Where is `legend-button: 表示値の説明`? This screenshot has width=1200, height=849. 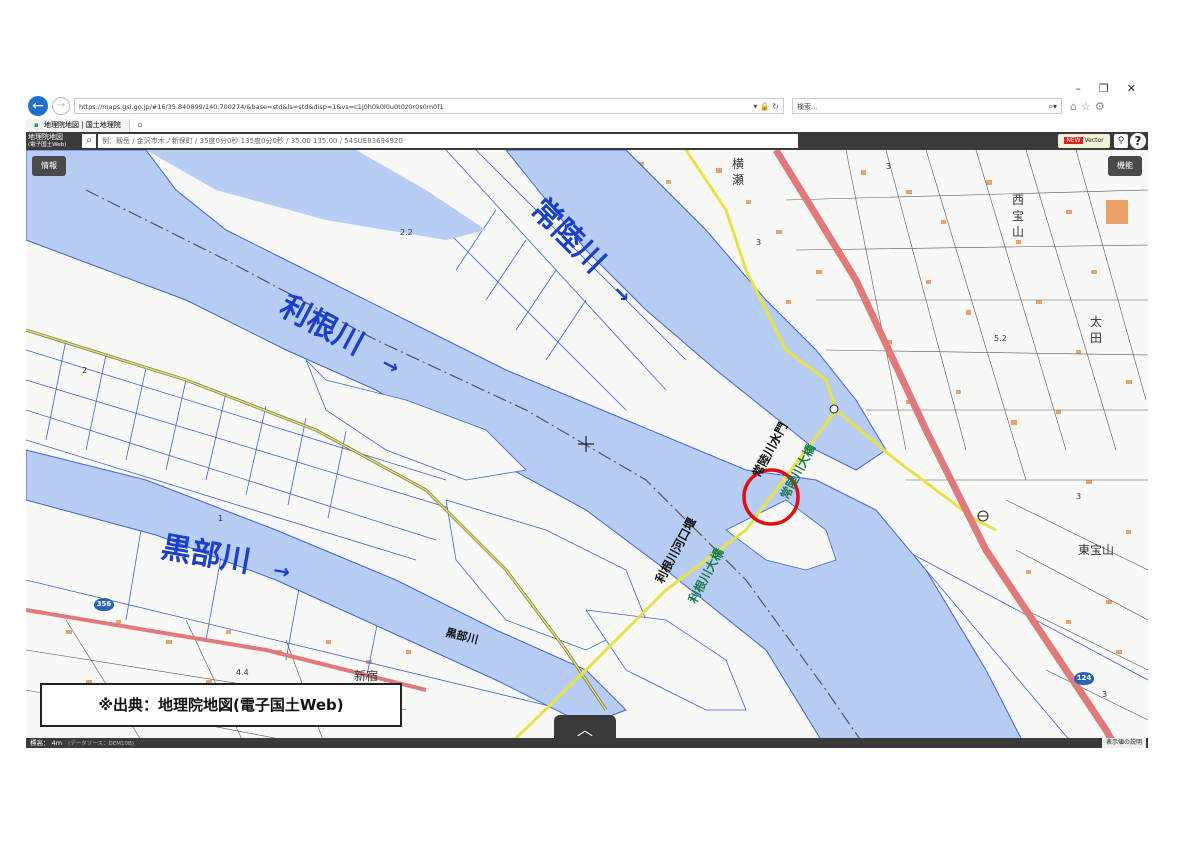
legend-button: 表示値の説明 is located at coordinates (1123, 743).